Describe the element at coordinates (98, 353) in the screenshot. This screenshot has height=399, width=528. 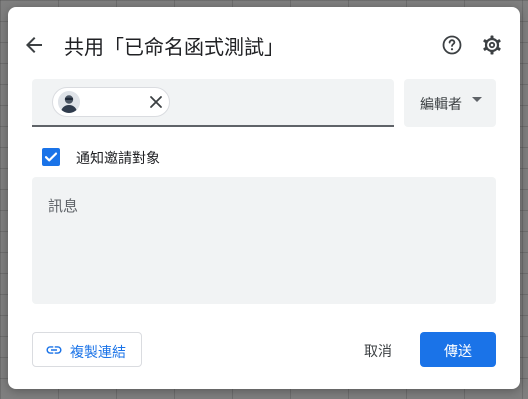
I see `copy-link-label: 複製連結` at that location.